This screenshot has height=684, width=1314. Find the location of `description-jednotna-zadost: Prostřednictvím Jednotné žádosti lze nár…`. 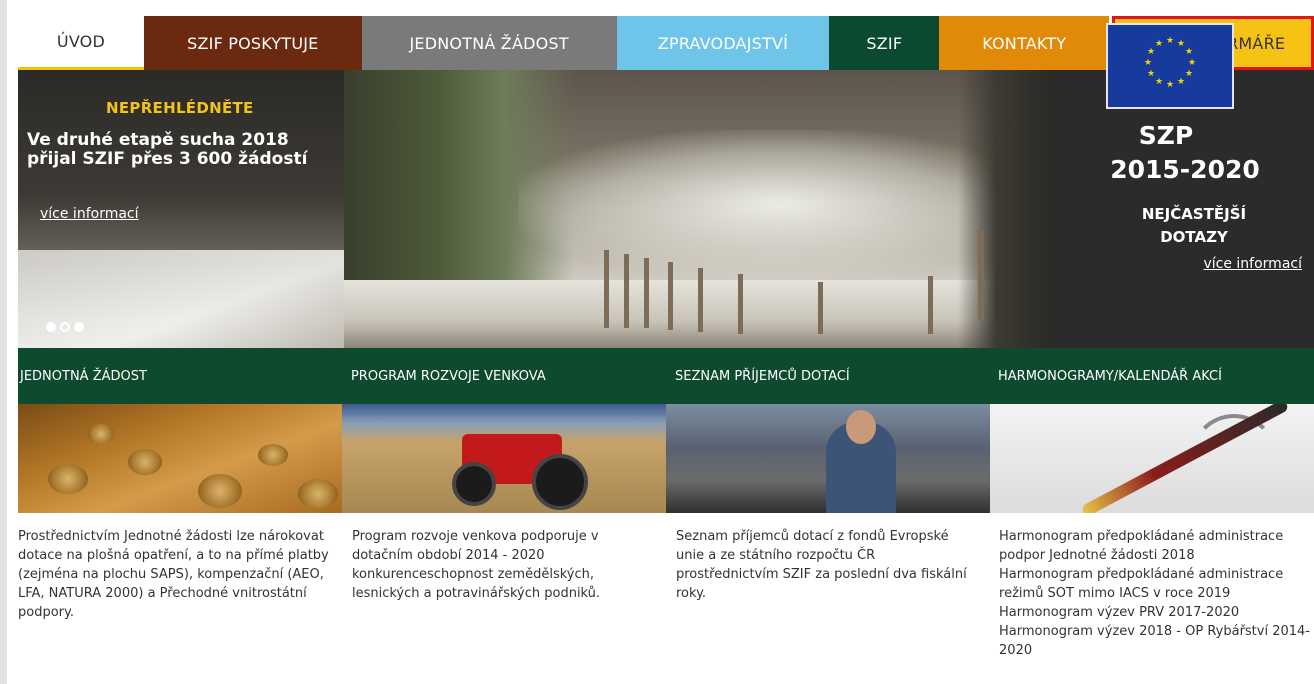

description-jednotna-zadost: Prostřednictvím Jednotné žádosti lze nár… is located at coordinates (173, 574).